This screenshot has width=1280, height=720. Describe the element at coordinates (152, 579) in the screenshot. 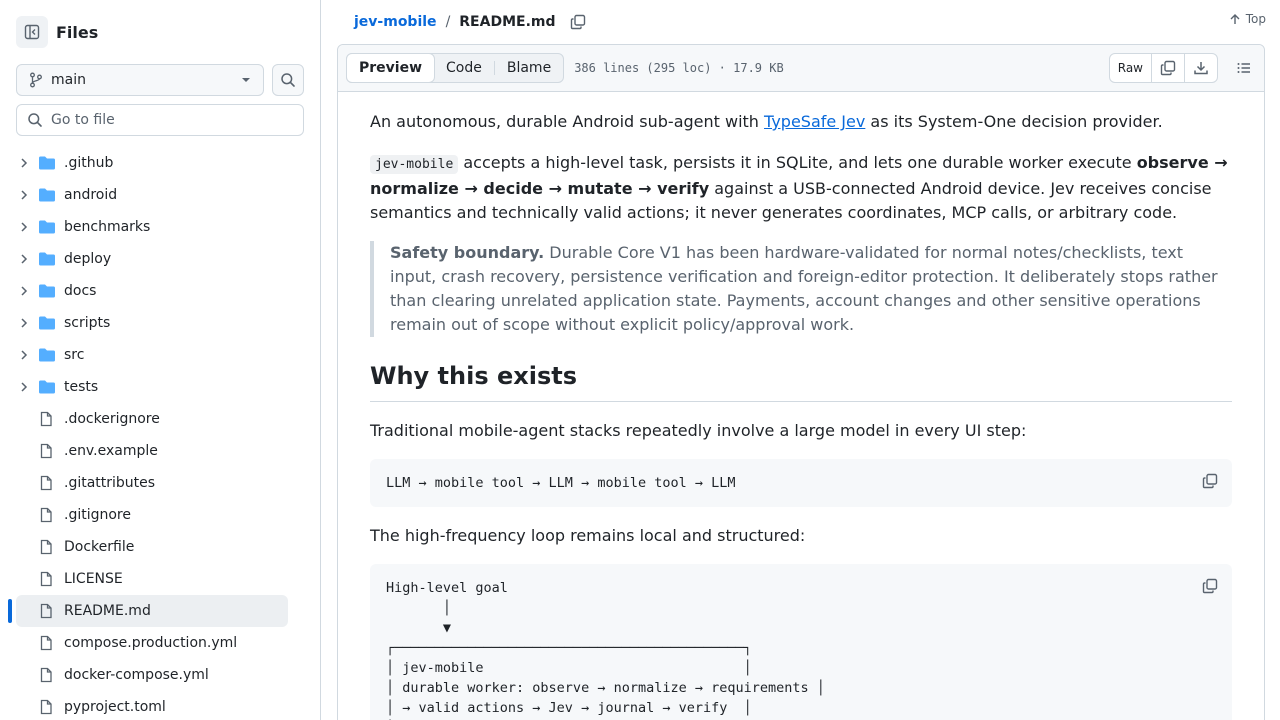

I see `tree-file: LICENSE` at that location.